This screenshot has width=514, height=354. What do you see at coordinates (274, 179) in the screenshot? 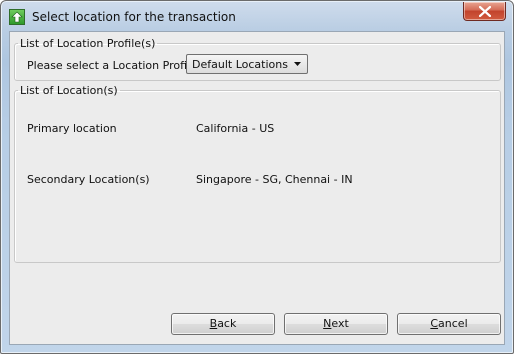
I see `secondary-location-value: Singapore - SG, Chennai - IN` at bounding box center [274, 179].